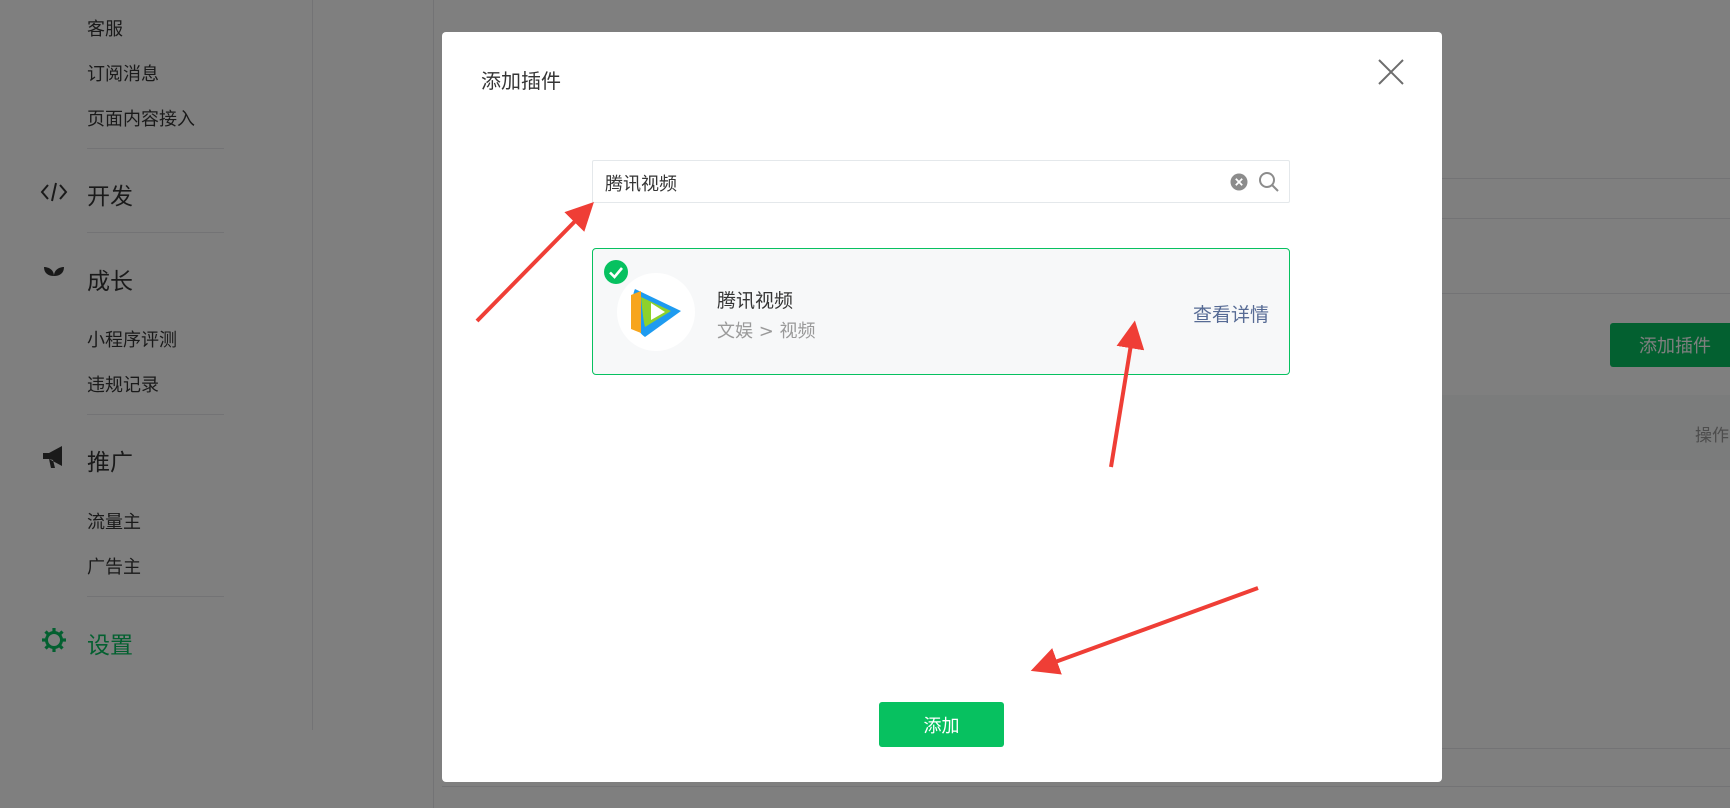 Image resolution: width=1730 pixels, height=808 pixels. What do you see at coordinates (755, 301) in the screenshot?
I see `plugin-name: 腾讯视频` at bounding box center [755, 301].